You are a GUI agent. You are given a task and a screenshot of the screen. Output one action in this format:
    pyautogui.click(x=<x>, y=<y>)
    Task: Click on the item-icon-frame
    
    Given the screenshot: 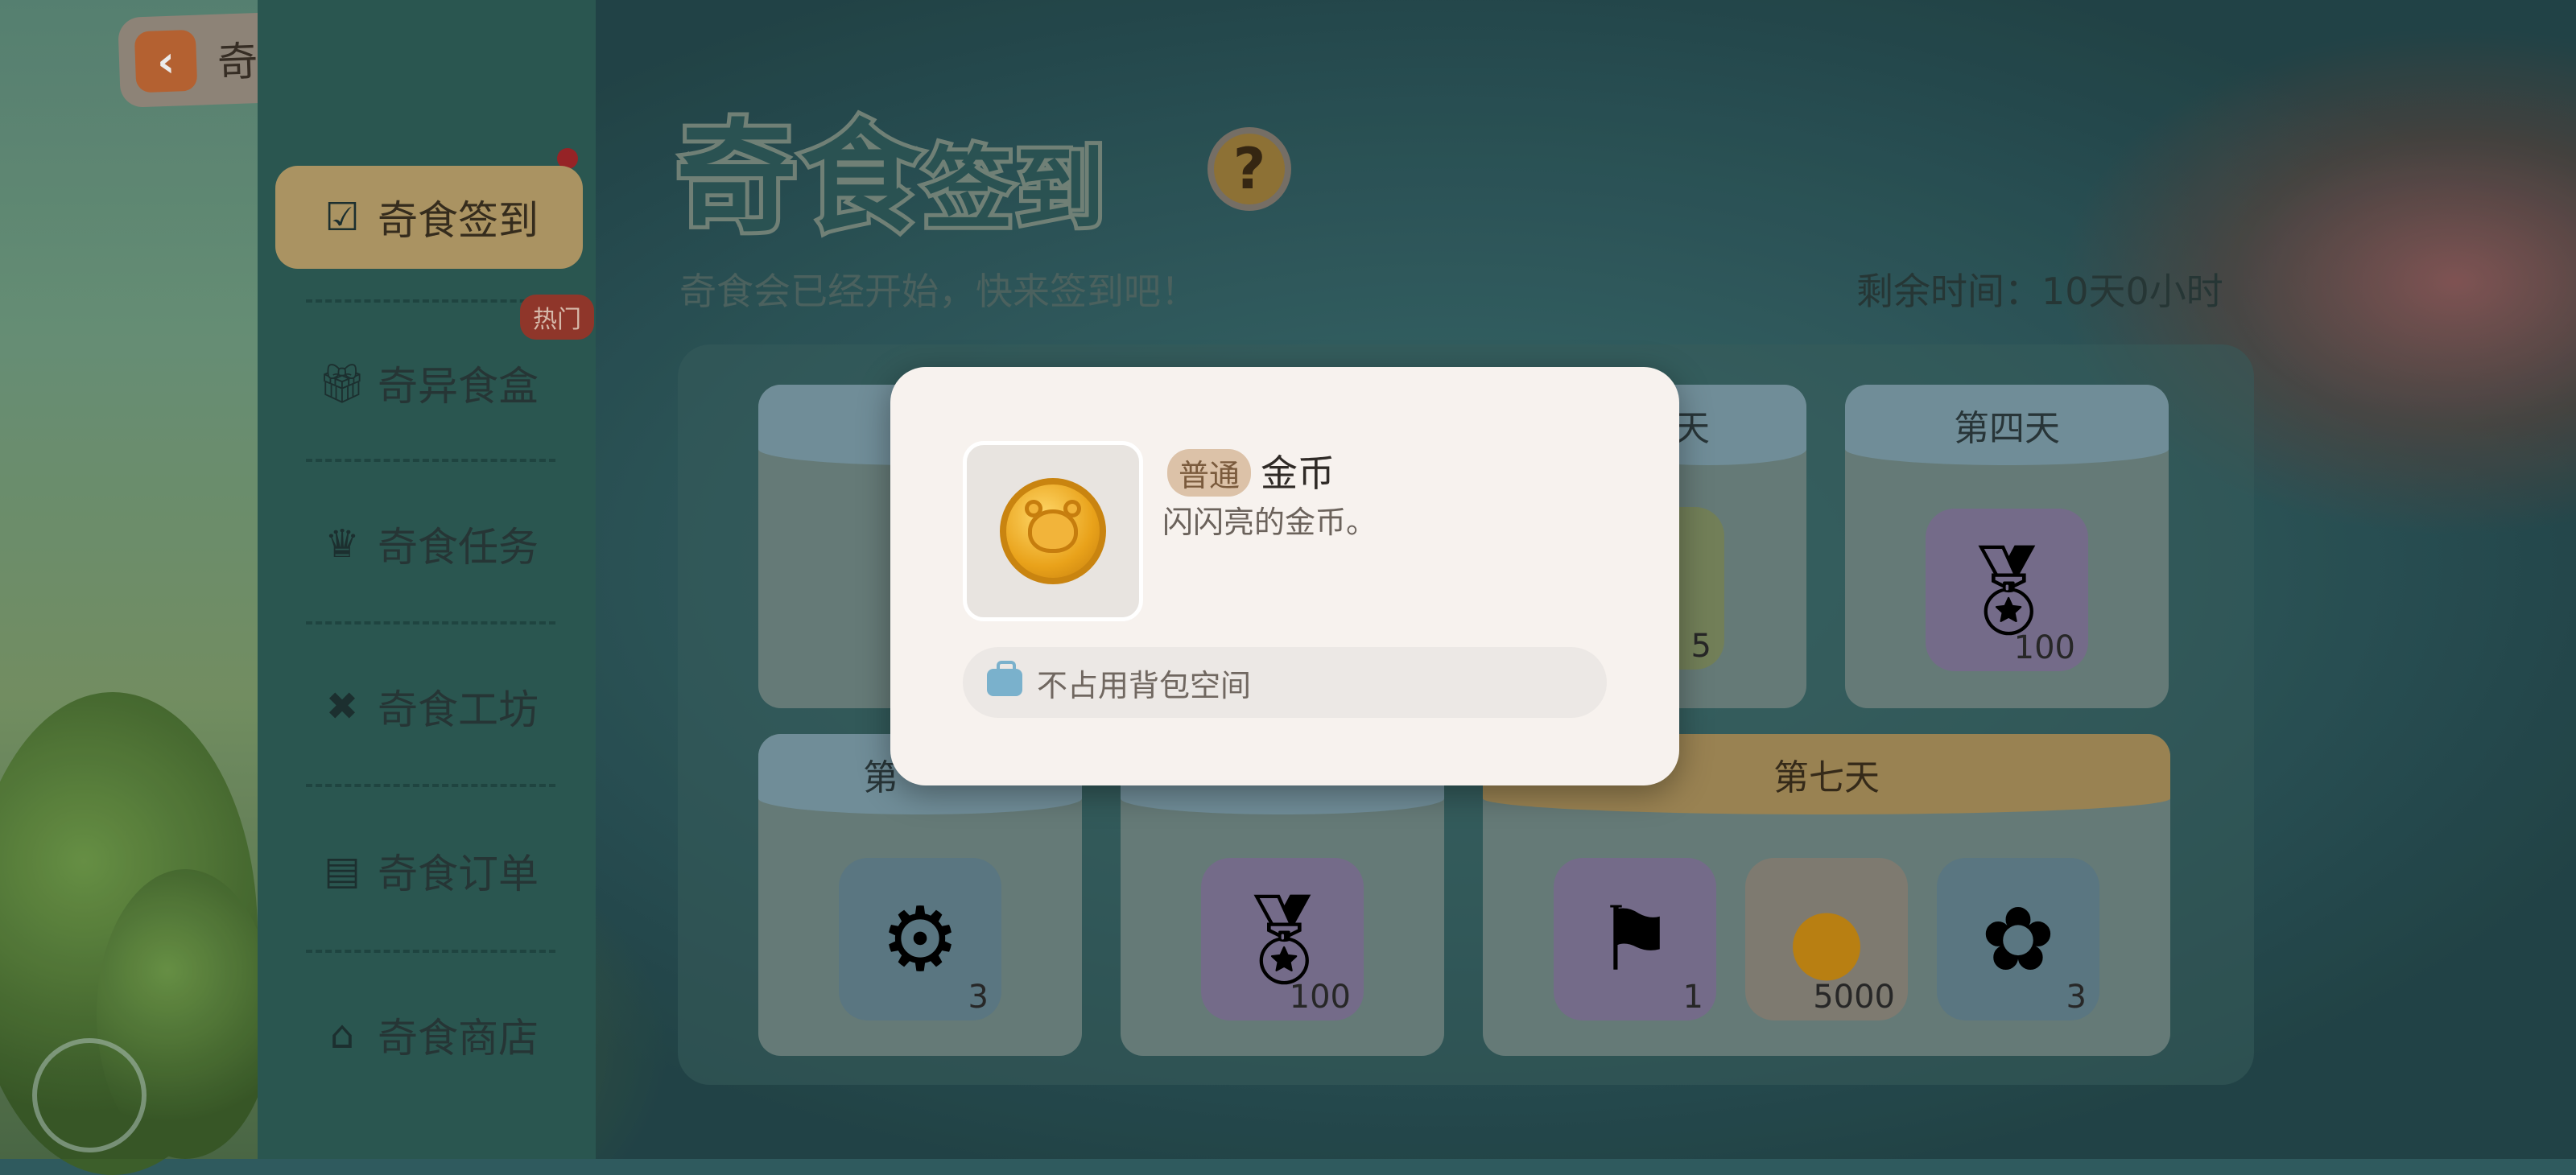 What is the action you would take?
    pyautogui.click(x=1053, y=531)
    